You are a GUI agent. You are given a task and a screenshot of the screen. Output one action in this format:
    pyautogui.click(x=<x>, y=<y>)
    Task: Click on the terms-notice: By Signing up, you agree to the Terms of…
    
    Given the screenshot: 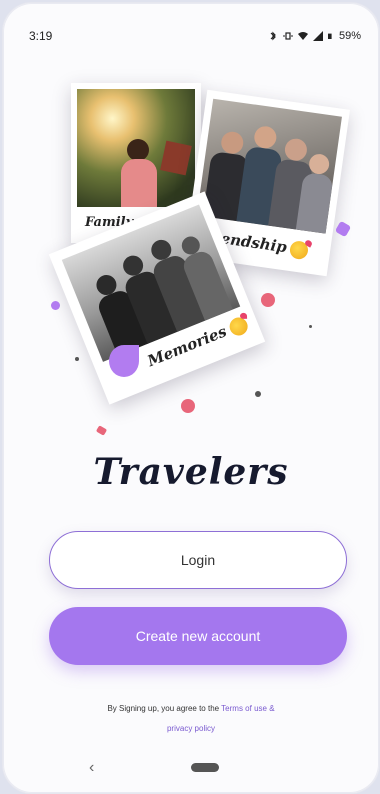 What is the action you would take?
    pyautogui.click(x=191, y=719)
    